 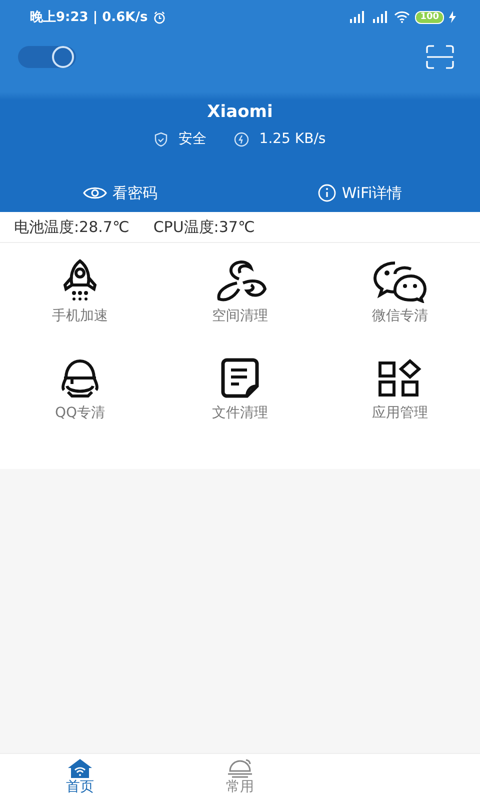 What do you see at coordinates (120, 193) in the screenshot?
I see `show-password-button: 看密码` at bounding box center [120, 193].